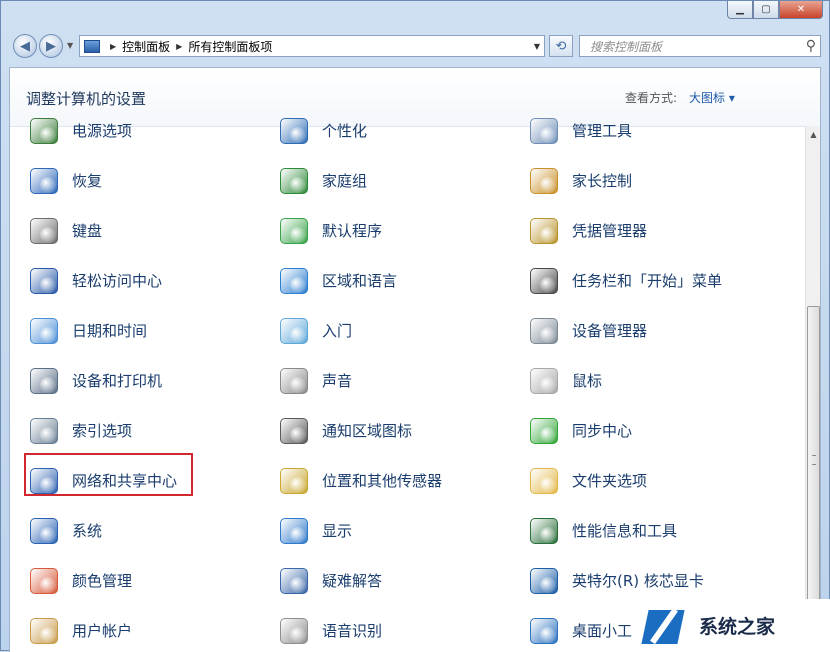 The width and height of the screenshot is (830, 652). I want to click on item-location-sensors: 位置和其他传感器, so click(359, 480).